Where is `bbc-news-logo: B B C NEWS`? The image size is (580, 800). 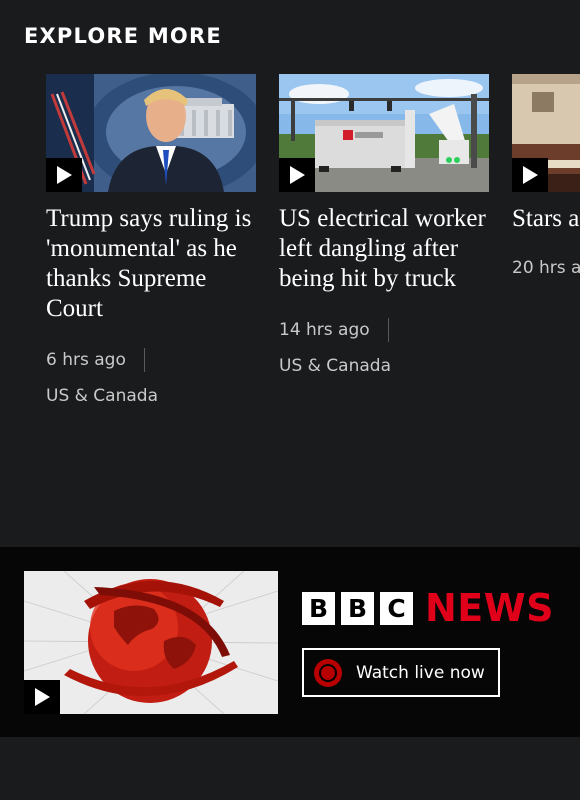
bbc-news-logo: B B C NEWS is located at coordinates (428, 608).